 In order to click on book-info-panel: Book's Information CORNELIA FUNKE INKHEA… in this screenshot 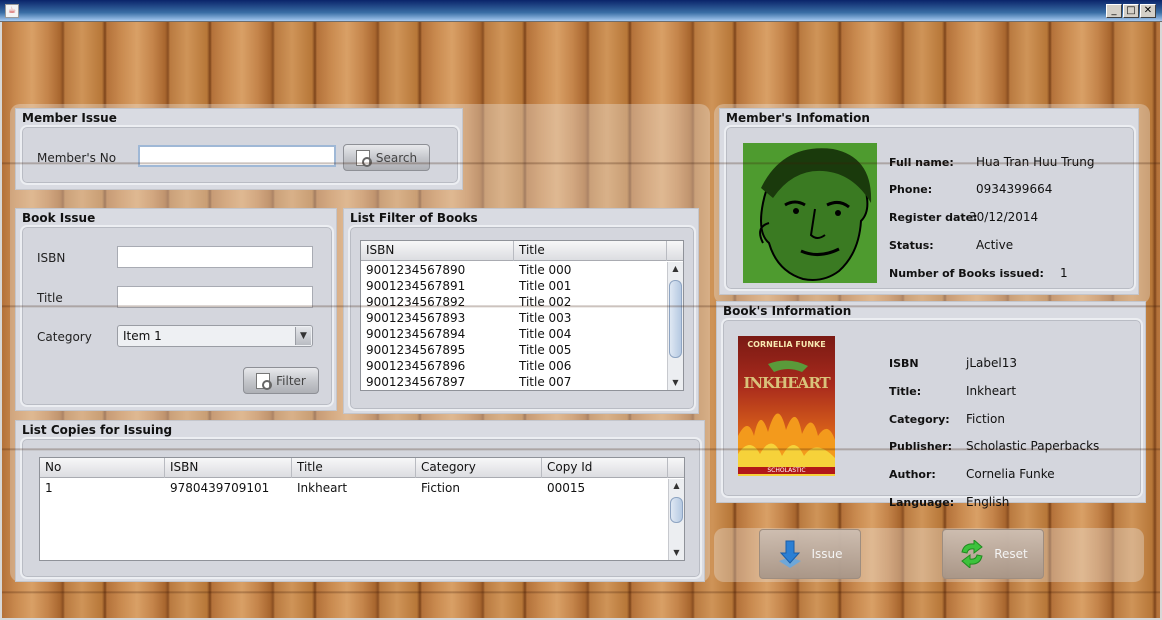, I will do `click(931, 405)`.